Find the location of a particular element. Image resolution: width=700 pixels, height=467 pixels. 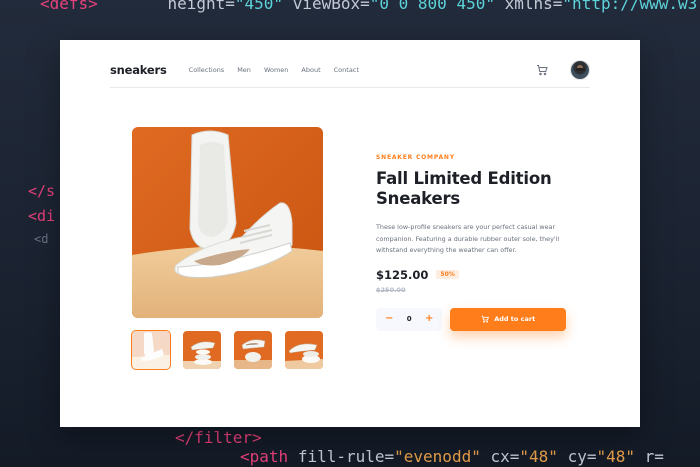

code-line-bottom: </filter> is located at coordinates (218, 437).